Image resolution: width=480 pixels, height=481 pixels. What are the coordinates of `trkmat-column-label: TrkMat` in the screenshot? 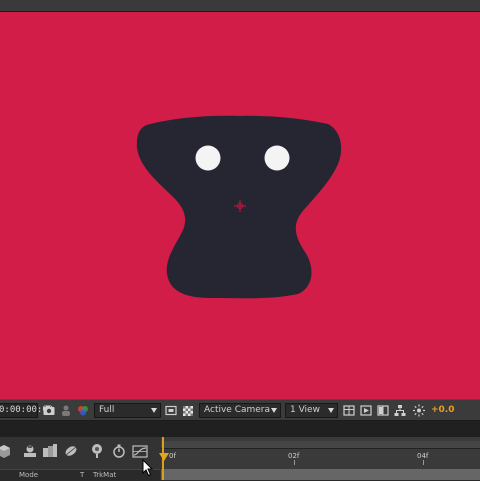 It's located at (104, 475).